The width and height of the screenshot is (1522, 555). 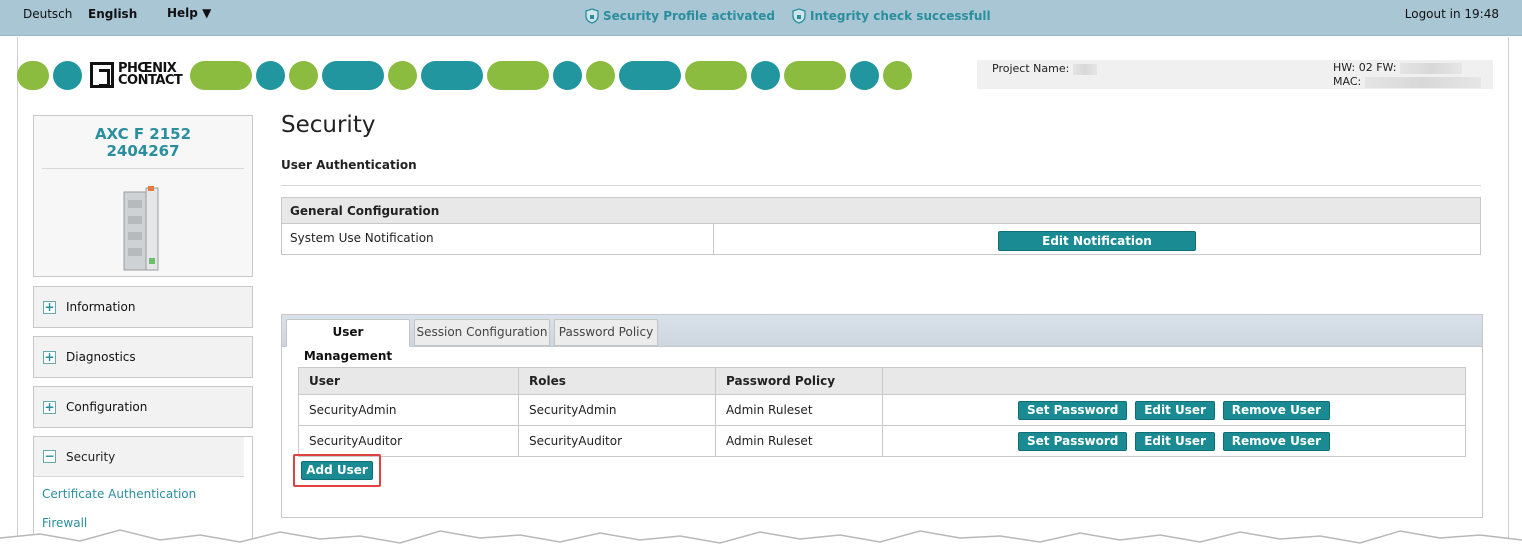 What do you see at coordinates (101, 357) in the screenshot?
I see `sidebar-item-label: Diagnostics` at bounding box center [101, 357].